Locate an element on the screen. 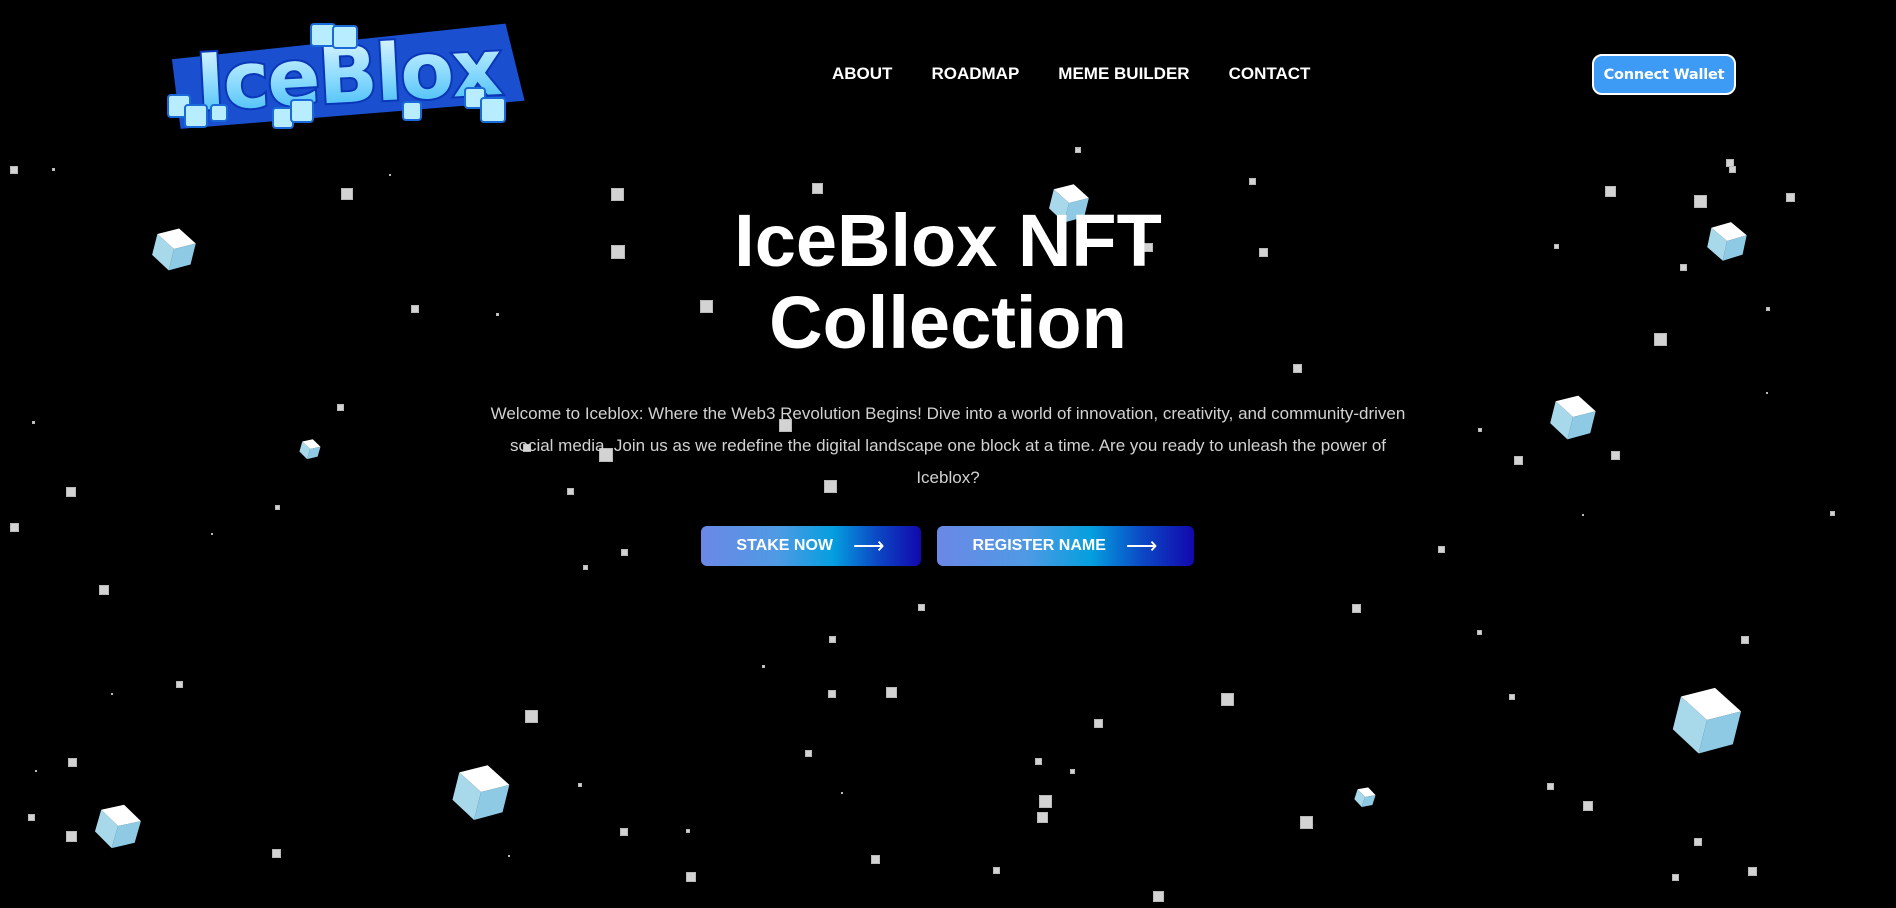 The image size is (1896, 908). nav-contact: CONTACT is located at coordinates (1270, 74).